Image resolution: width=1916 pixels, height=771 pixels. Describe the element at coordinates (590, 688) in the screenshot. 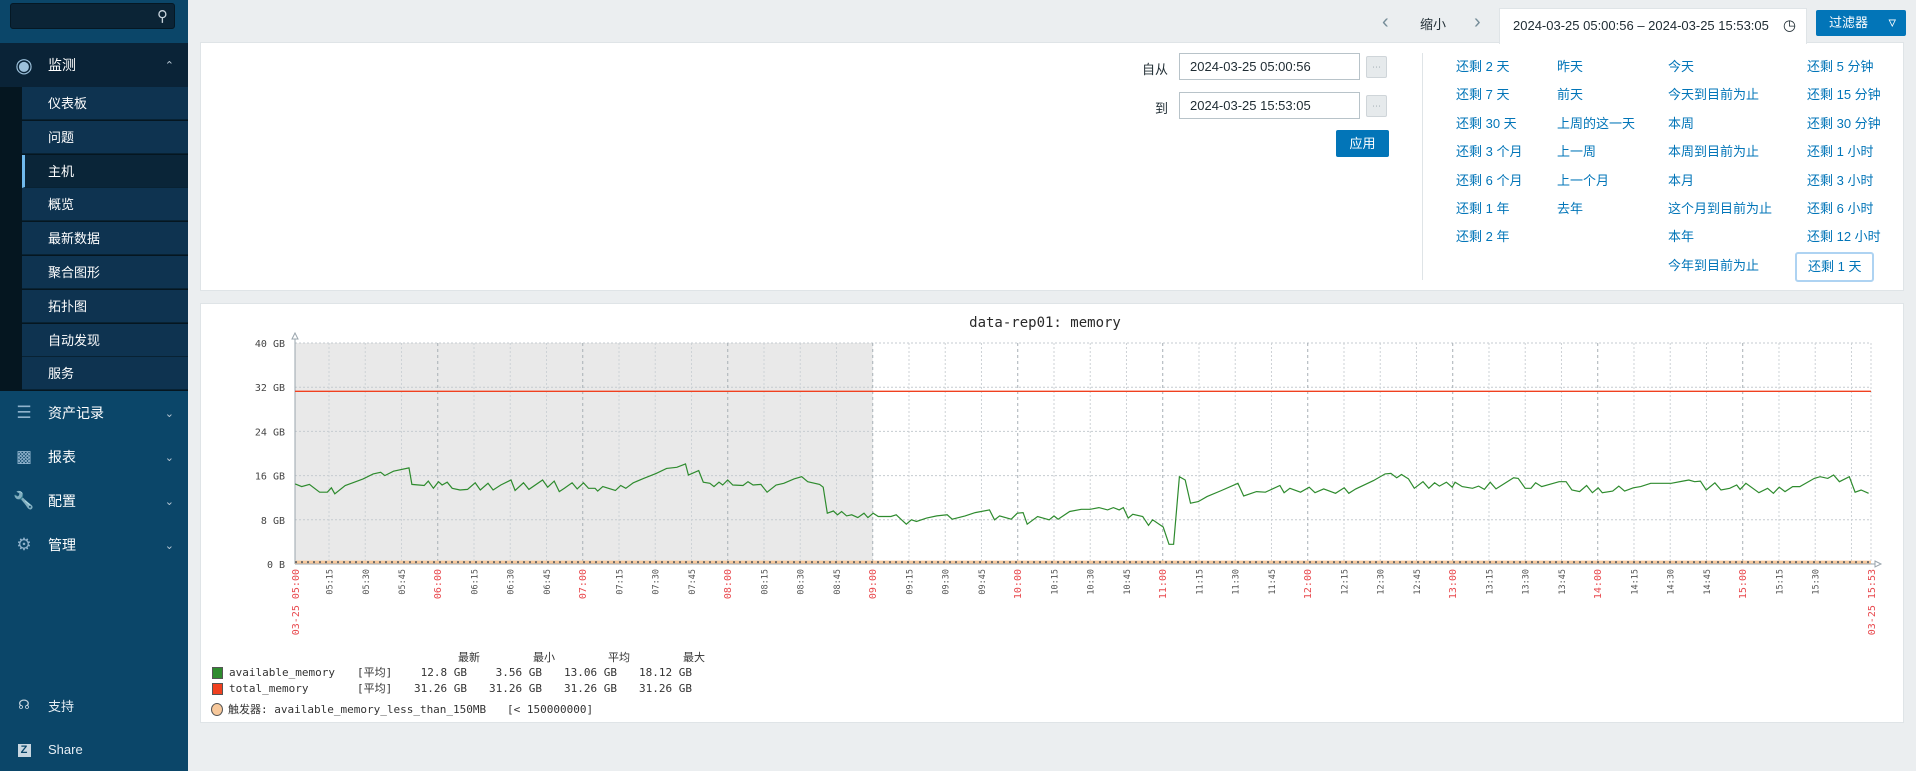

I see `legend-value-avg: 31.26 GB` at that location.